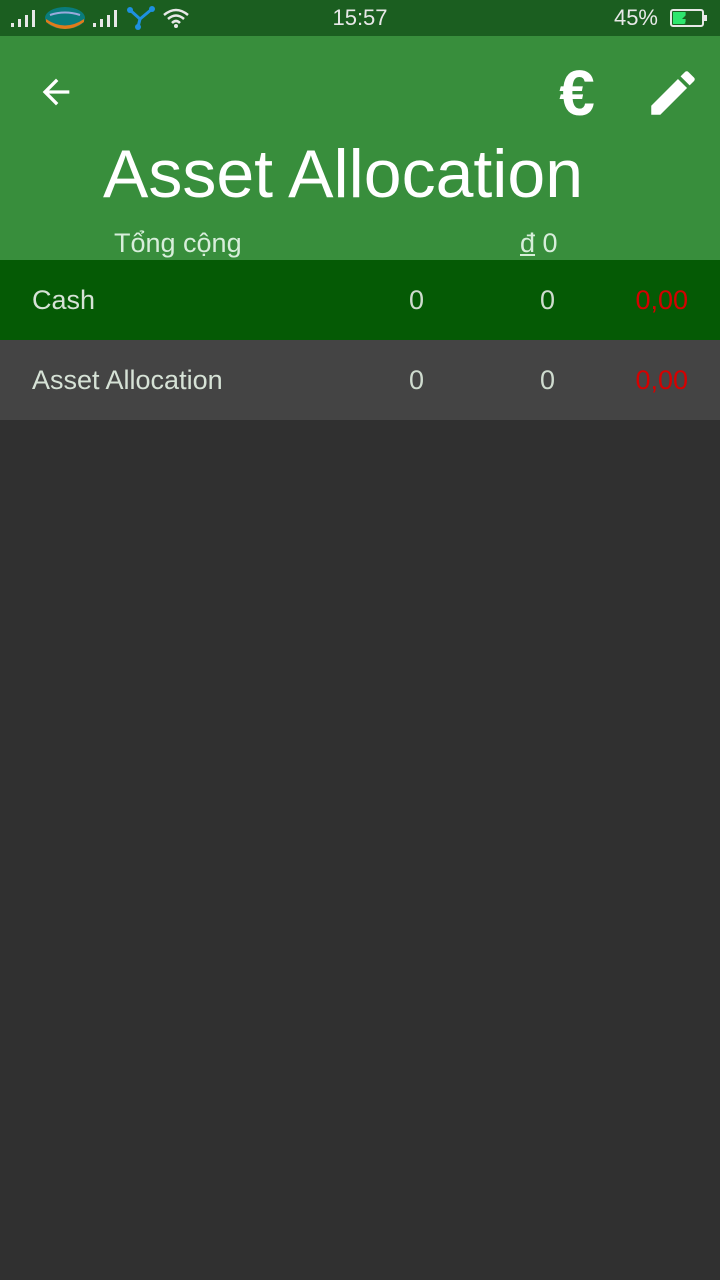 This screenshot has width=720, height=1280. I want to click on page-title: Asset Allocation, so click(343, 174).